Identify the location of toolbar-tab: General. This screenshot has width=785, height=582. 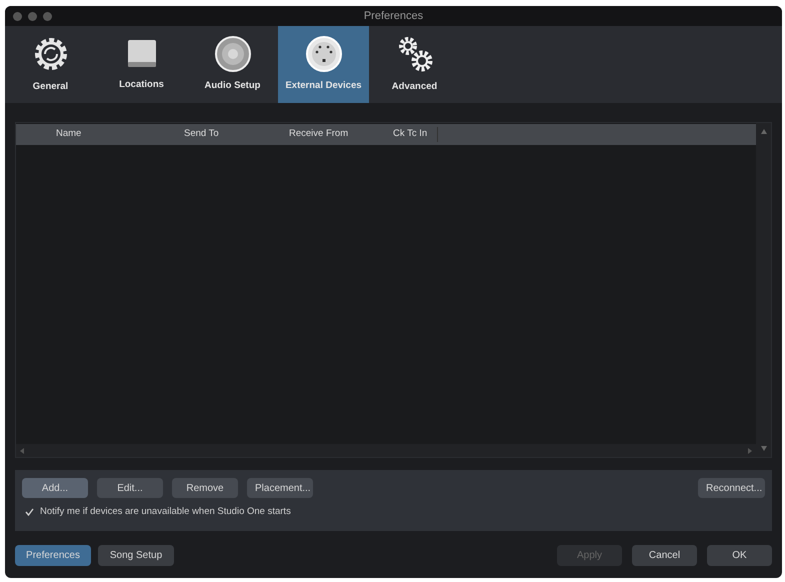
(50, 64).